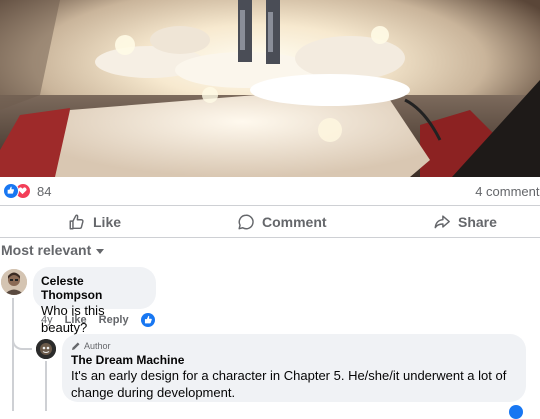  I want to click on reaction-icons, so click(18, 191).